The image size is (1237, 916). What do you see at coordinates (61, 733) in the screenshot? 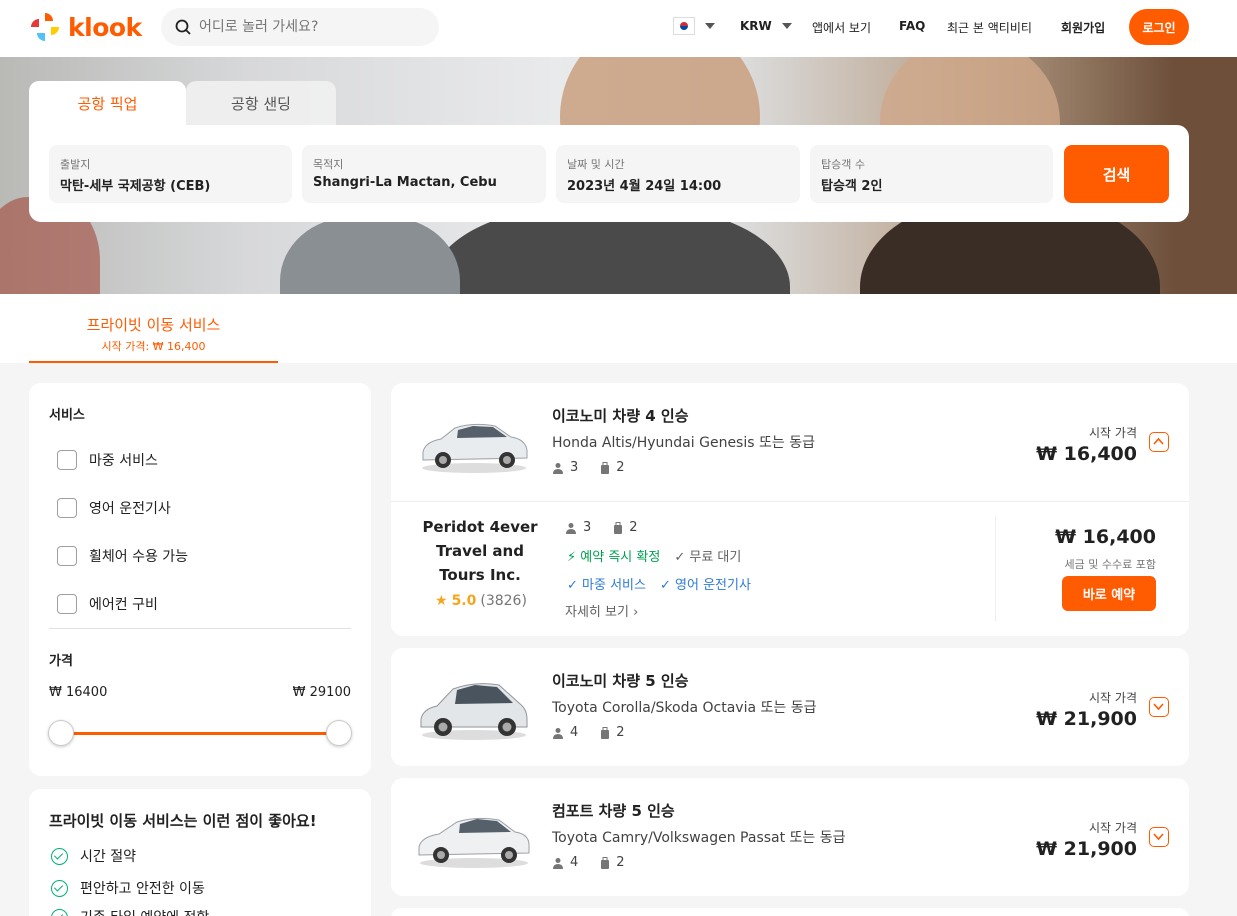
I see `price-slider-min-handle` at bounding box center [61, 733].